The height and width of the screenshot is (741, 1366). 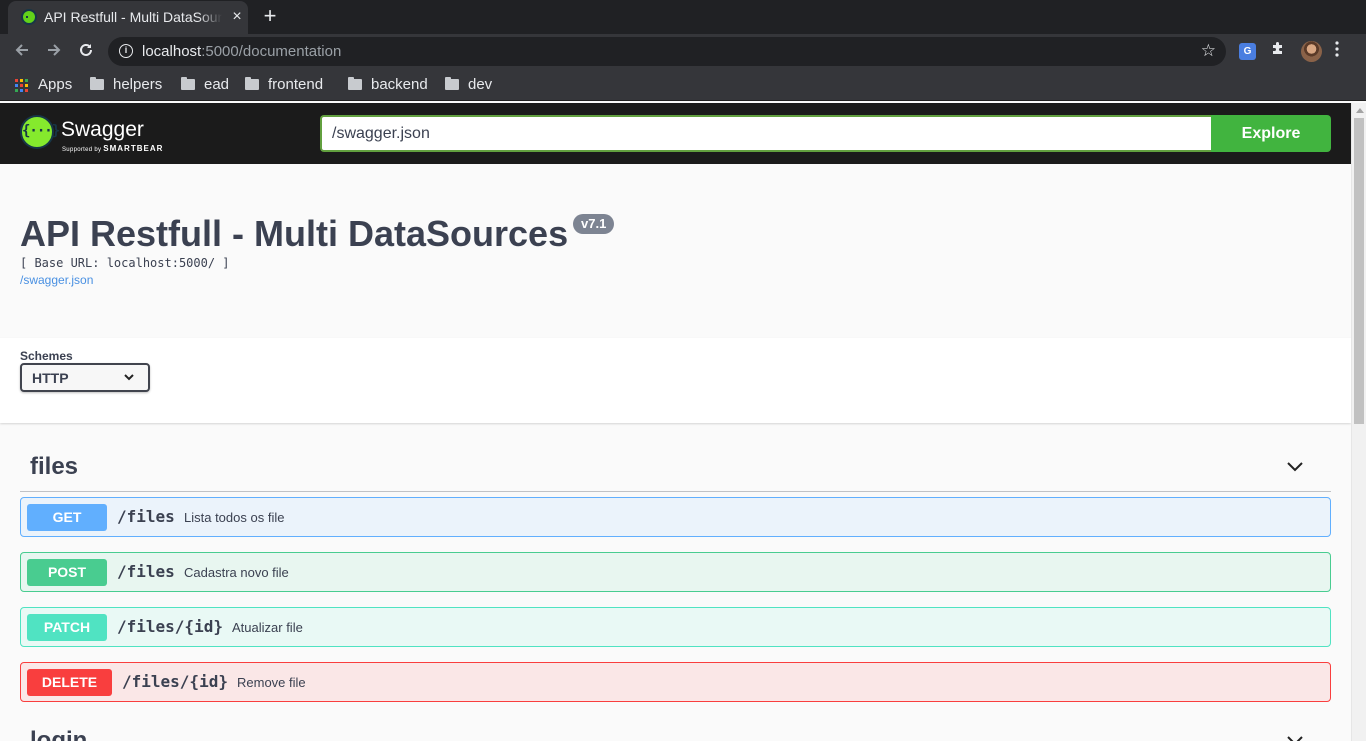 What do you see at coordinates (1337, 51) in the screenshot?
I see `browser-menu-icon` at bounding box center [1337, 51].